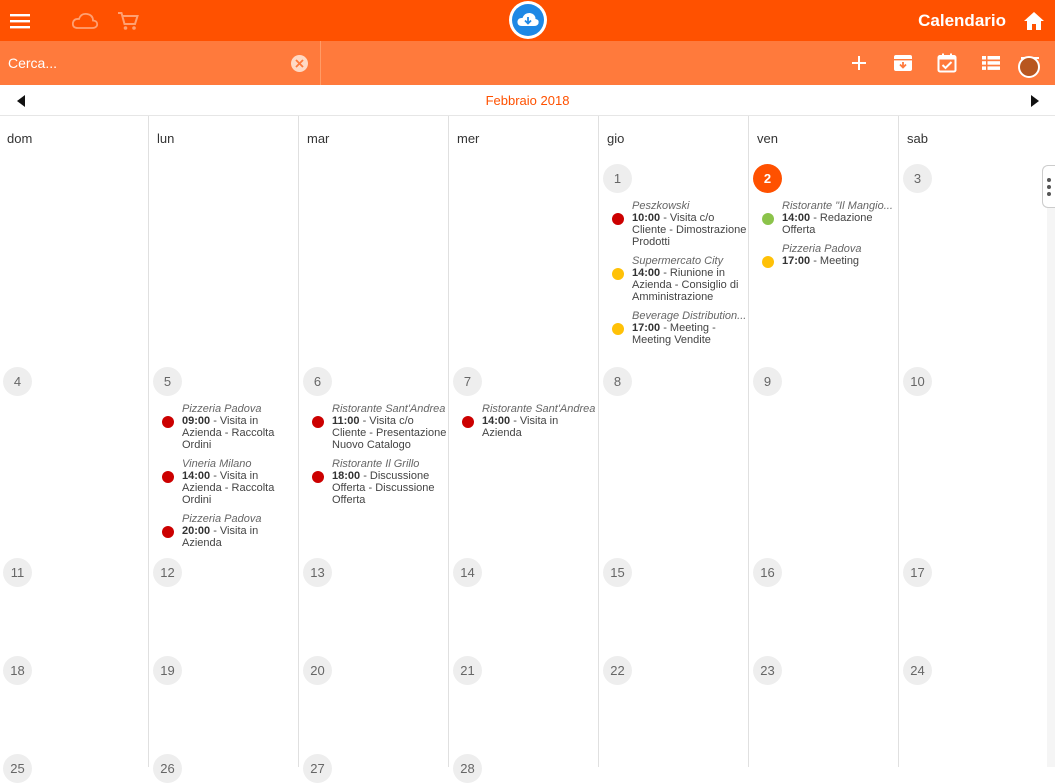 This screenshot has height=783, width=1055. Describe the element at coordinates (376, 464) in the screenshot. I see `event-client: Ristorante Il Grillo` at that location.